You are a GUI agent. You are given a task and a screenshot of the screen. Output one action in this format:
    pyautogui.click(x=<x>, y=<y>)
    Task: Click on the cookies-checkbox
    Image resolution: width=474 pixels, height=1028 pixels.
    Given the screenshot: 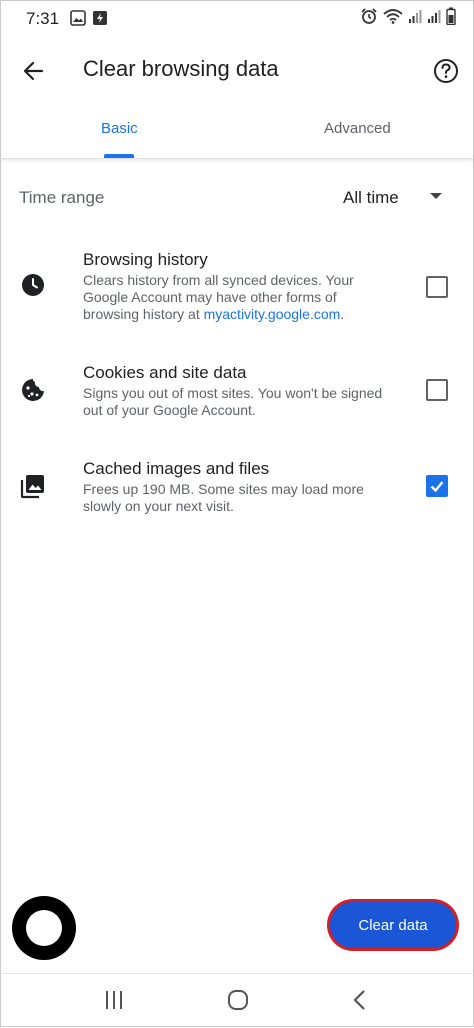 What is the action you would take?
    pyautogui.click(x=437, y=390)
    